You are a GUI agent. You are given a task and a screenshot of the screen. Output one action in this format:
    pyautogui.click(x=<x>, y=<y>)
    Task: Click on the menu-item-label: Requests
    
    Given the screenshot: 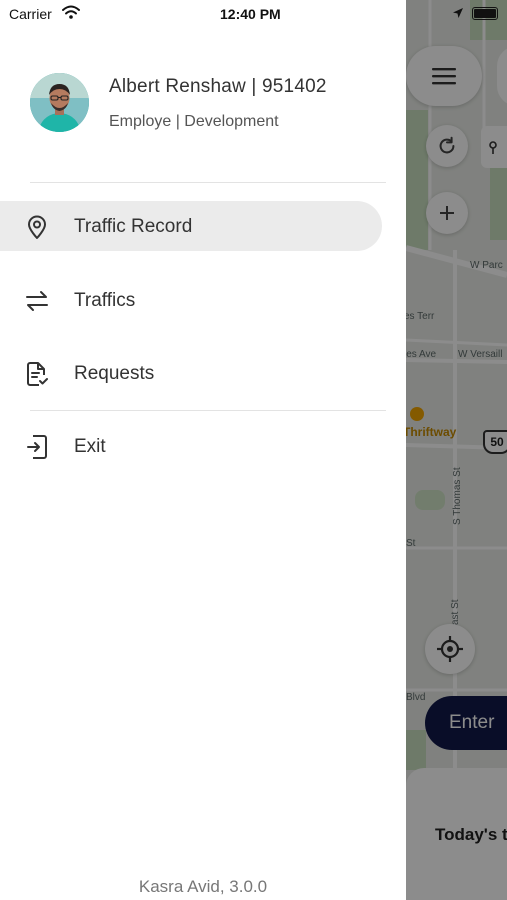 What is the action you would take?
    pyautogui.click(x=114, y=373)
    